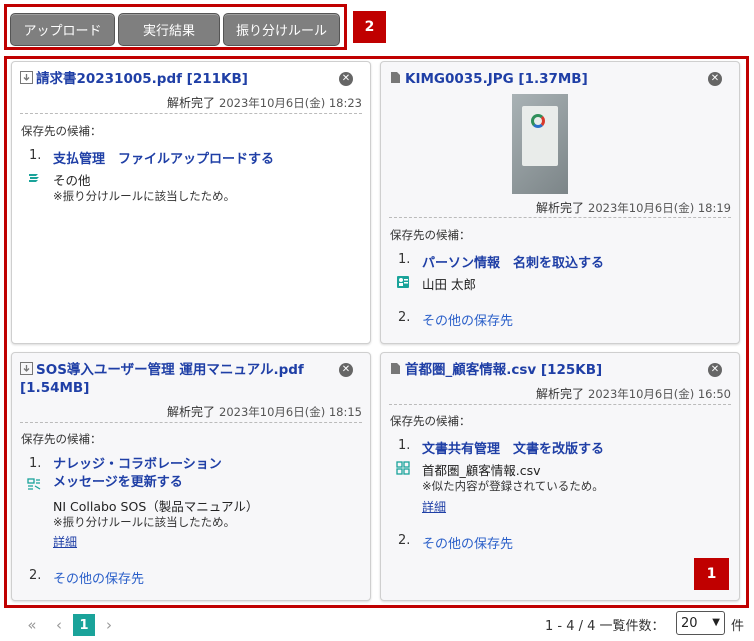  I want to click on person-card-icon, so click(403, 282).